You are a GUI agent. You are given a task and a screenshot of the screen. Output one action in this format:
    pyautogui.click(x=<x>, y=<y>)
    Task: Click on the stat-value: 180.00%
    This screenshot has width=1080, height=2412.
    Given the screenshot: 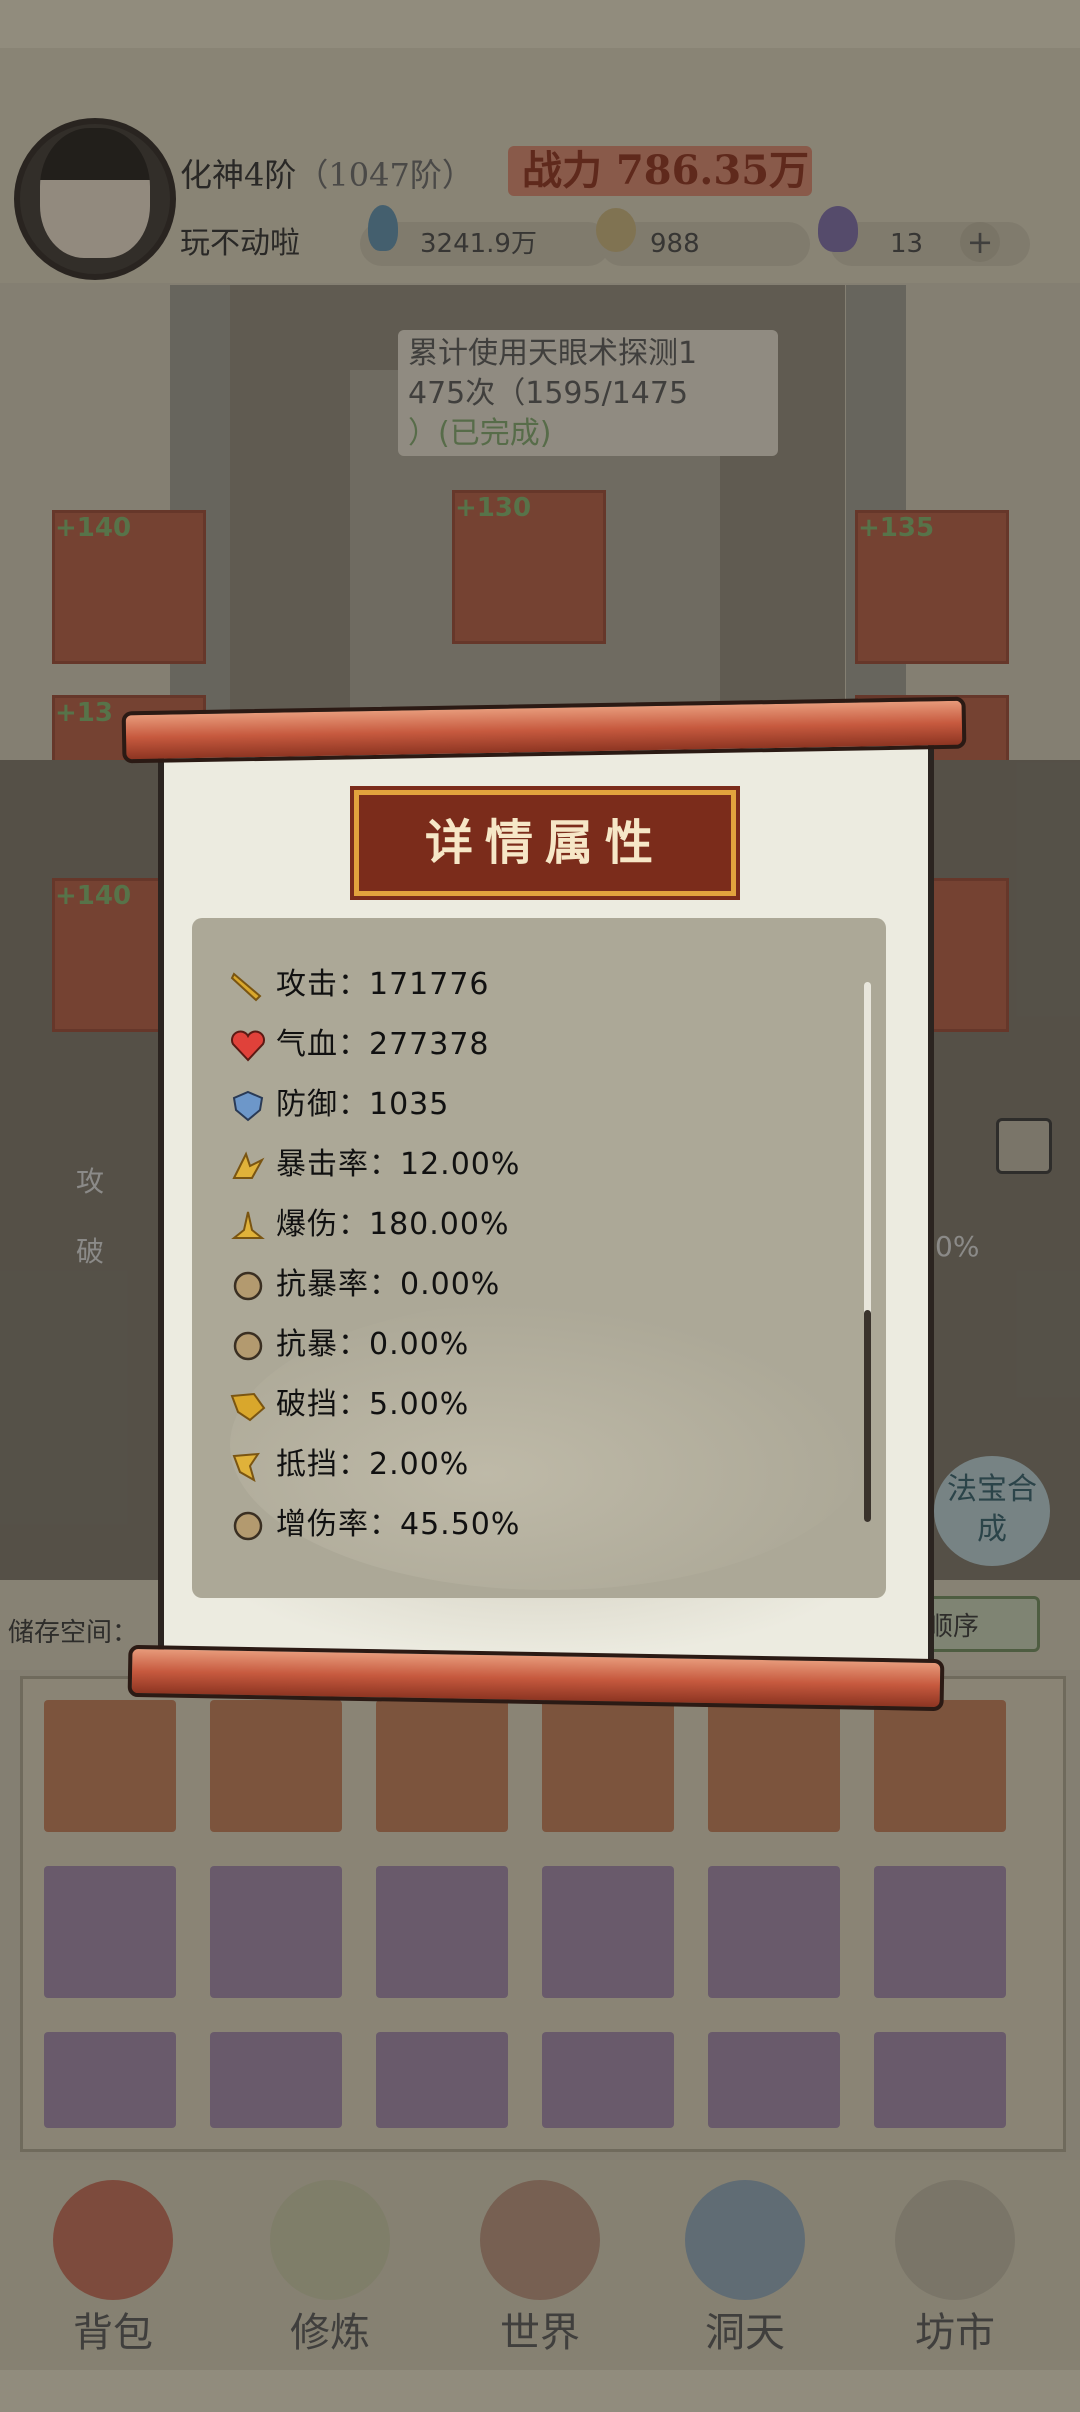 What is the action you would take?
    pyautogui.click(x=439, y=1224)
    